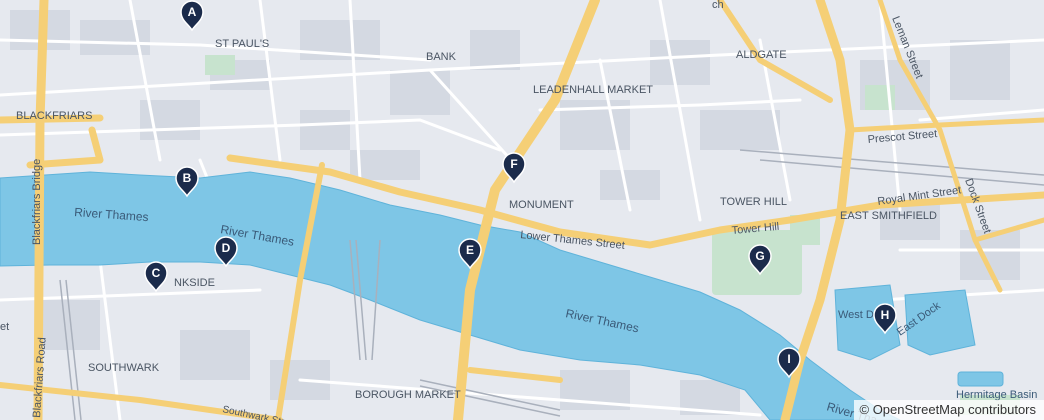  Describe the element at coordinates (124, 368) in the screenshot. I see `label-southwark: SOUTHWARK` at that location.